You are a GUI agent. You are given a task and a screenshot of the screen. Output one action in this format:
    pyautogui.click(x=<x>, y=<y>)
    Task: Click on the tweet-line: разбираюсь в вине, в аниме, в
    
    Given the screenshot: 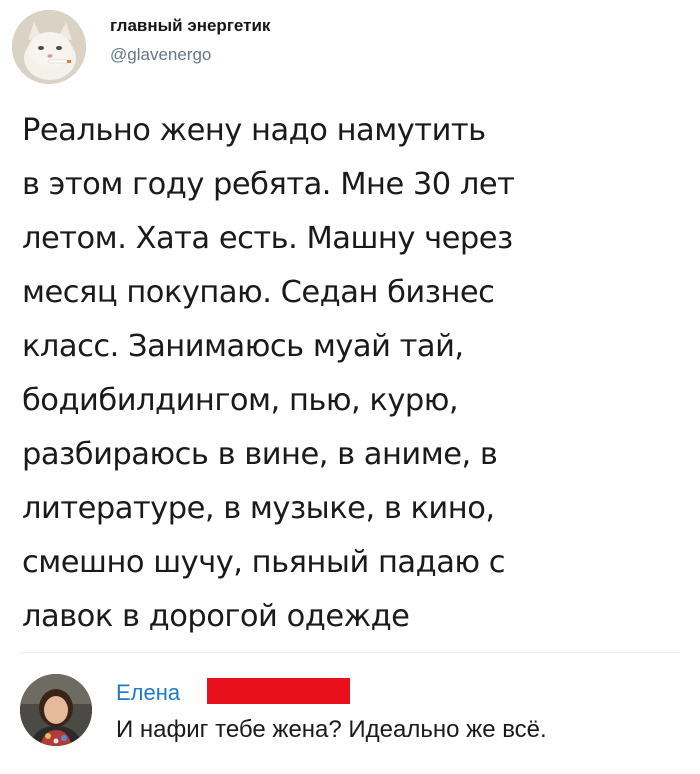 What is the action you would take?
    pyautogui.click(x=260, y=454)
    